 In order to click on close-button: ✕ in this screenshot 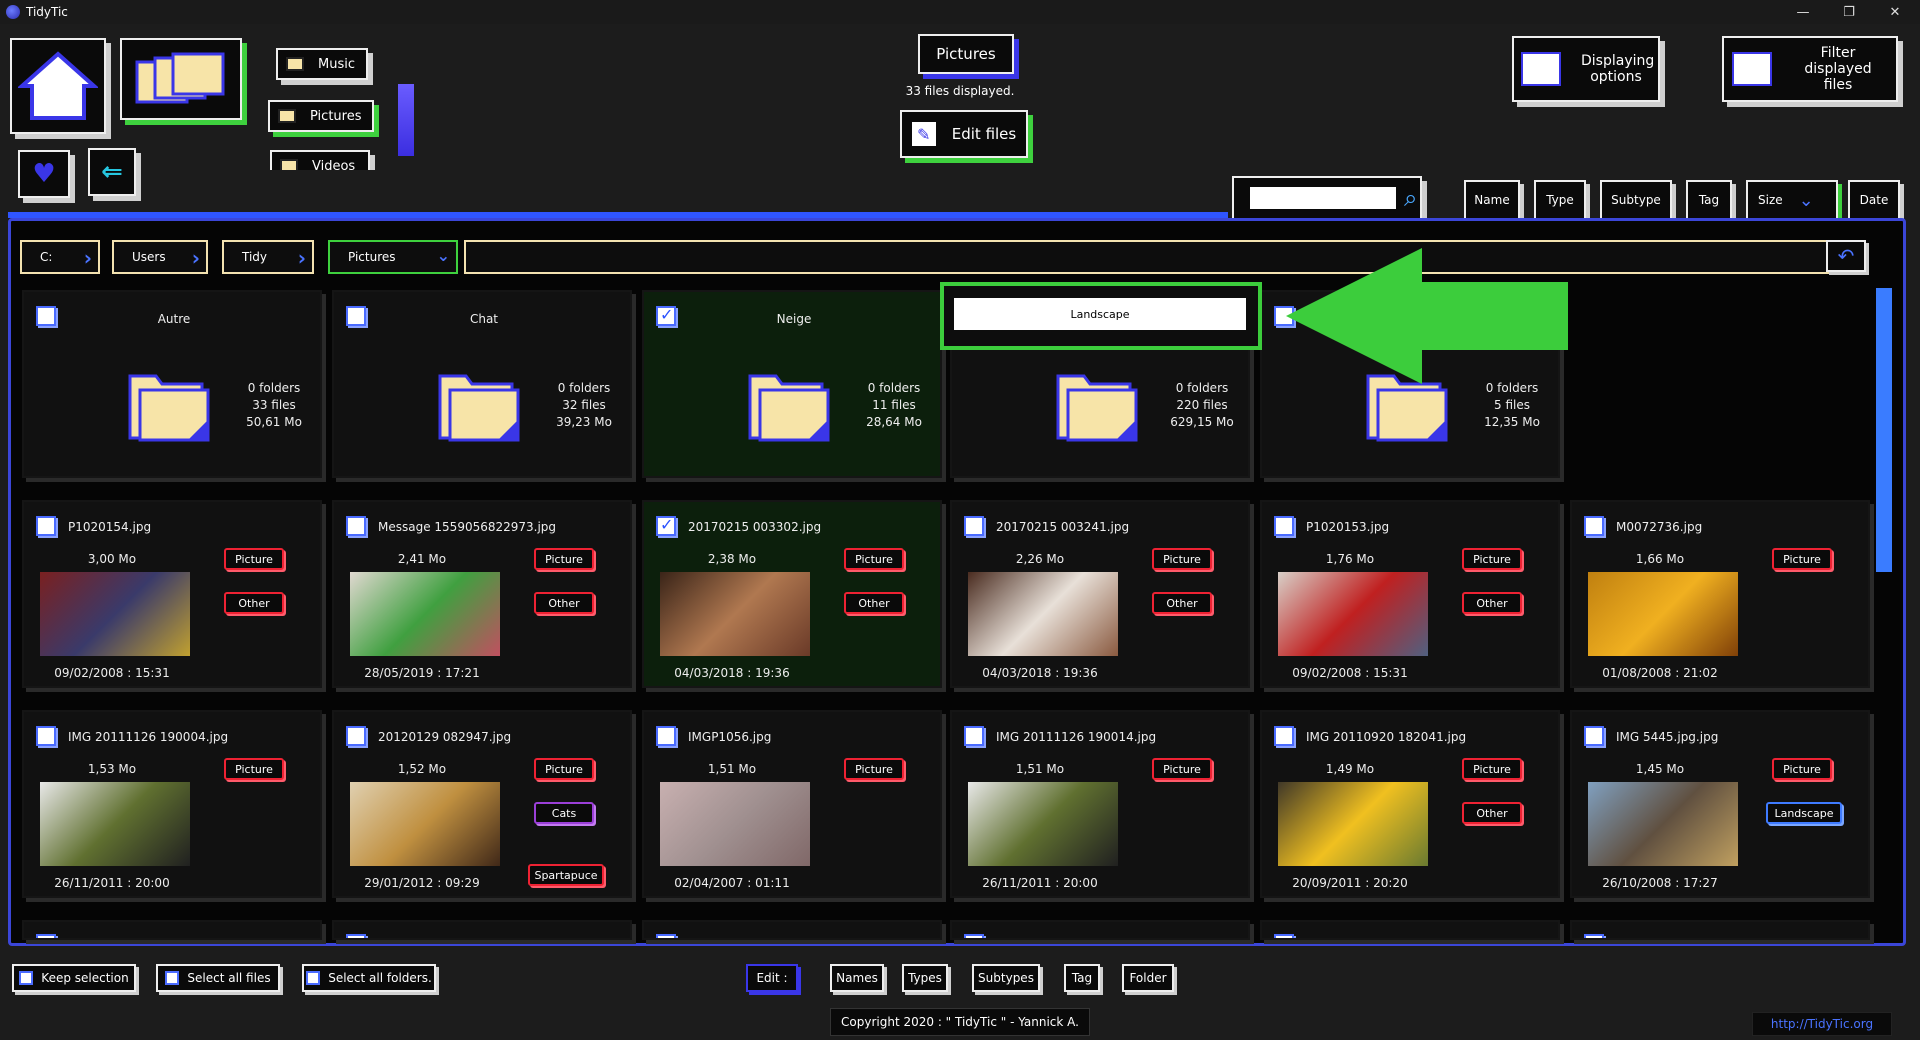, I will do `click(1895, 12)`.